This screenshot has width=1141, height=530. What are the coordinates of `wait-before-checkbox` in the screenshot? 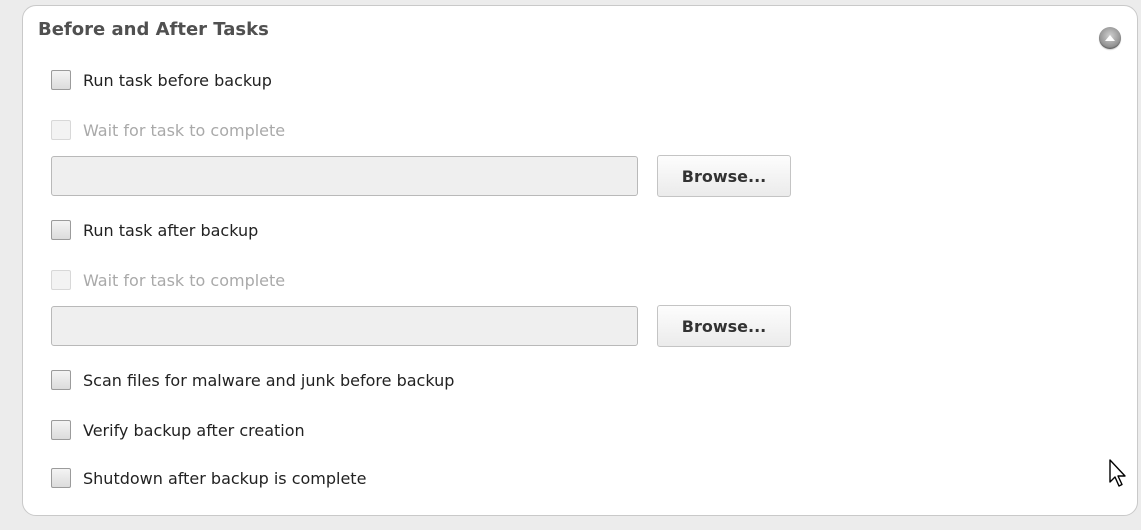 It's located at (61, 130).